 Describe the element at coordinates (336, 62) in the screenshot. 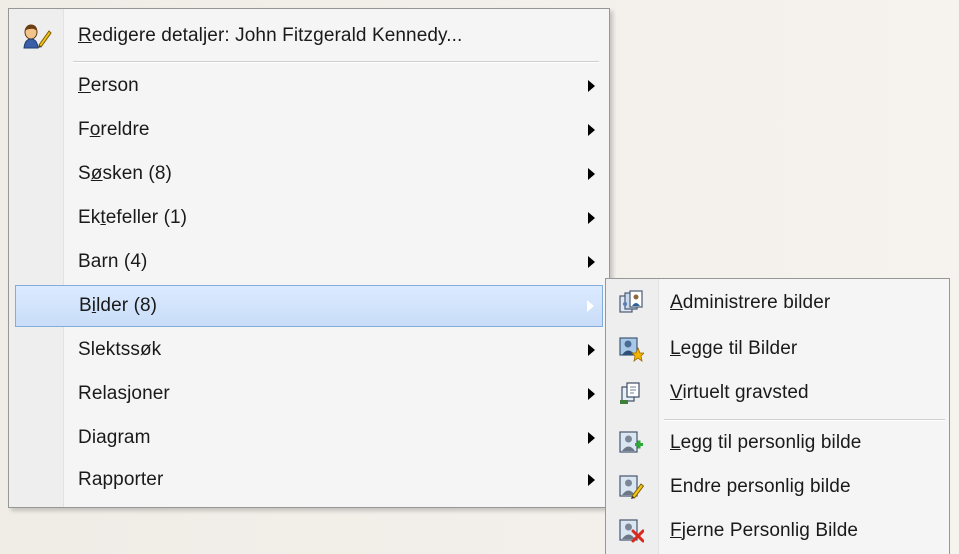

I see `menu-separator` at that location.